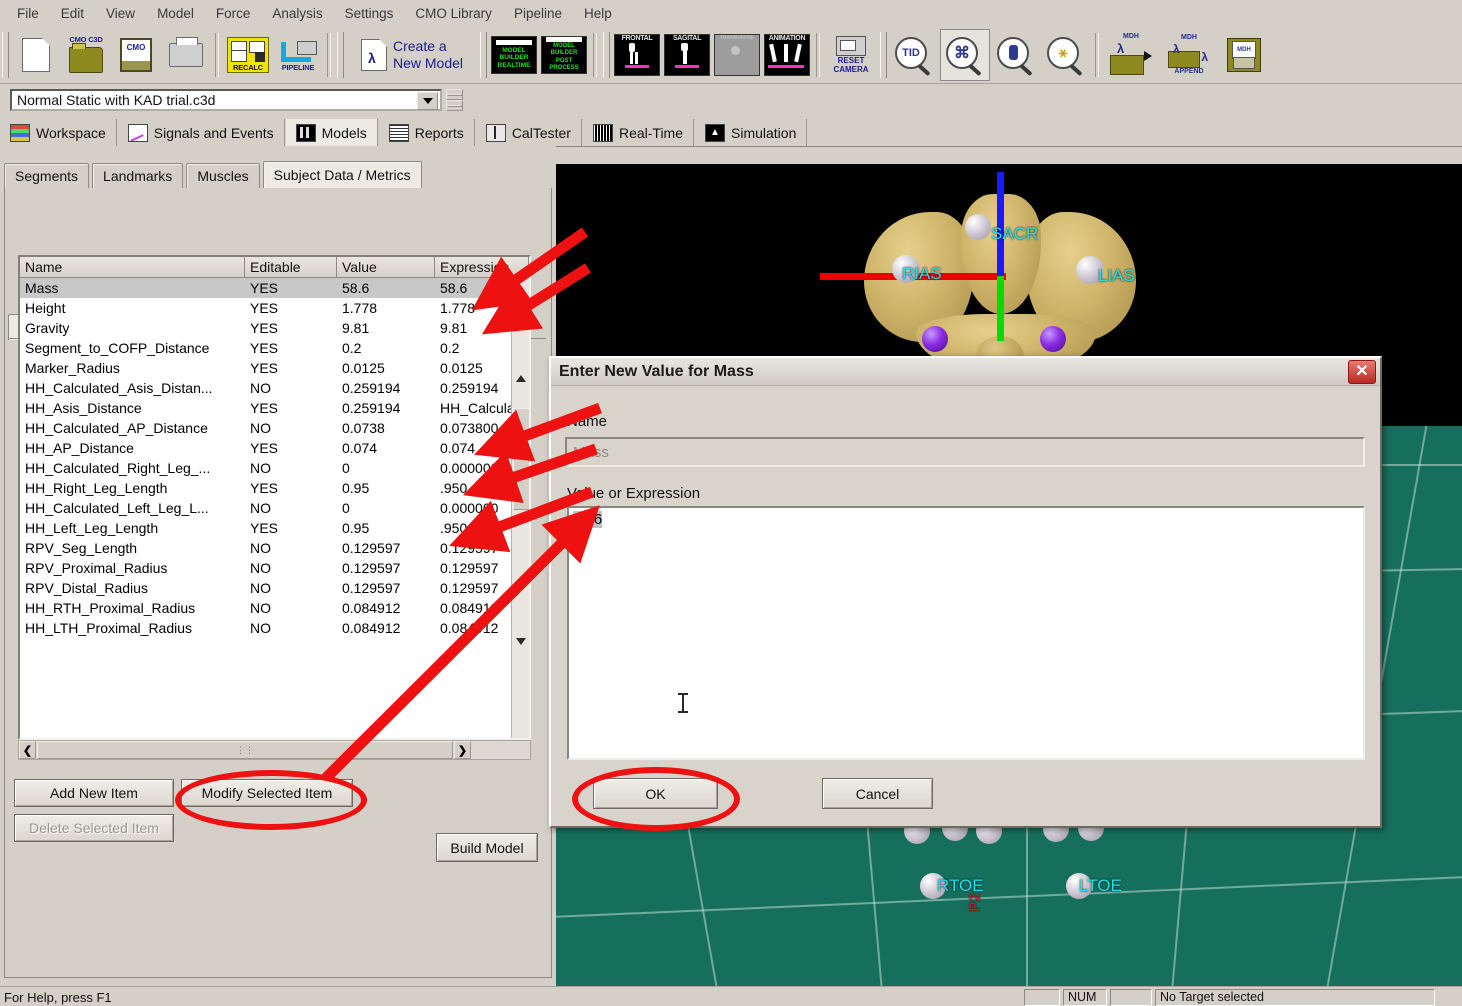  I want to click on delete-selected-item-button: Delete Selected Item, so click(94, 828).